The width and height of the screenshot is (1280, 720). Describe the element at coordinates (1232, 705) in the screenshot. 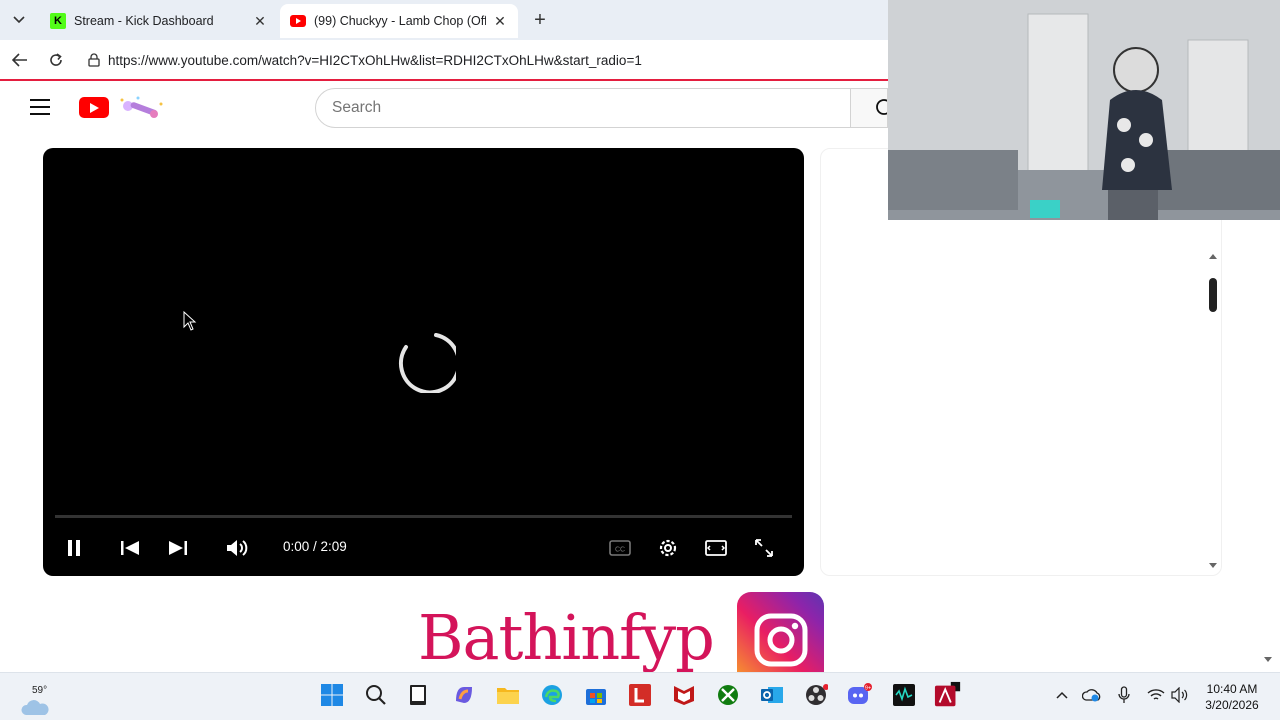

I see `clock-date: 3/20/2026` at that location.